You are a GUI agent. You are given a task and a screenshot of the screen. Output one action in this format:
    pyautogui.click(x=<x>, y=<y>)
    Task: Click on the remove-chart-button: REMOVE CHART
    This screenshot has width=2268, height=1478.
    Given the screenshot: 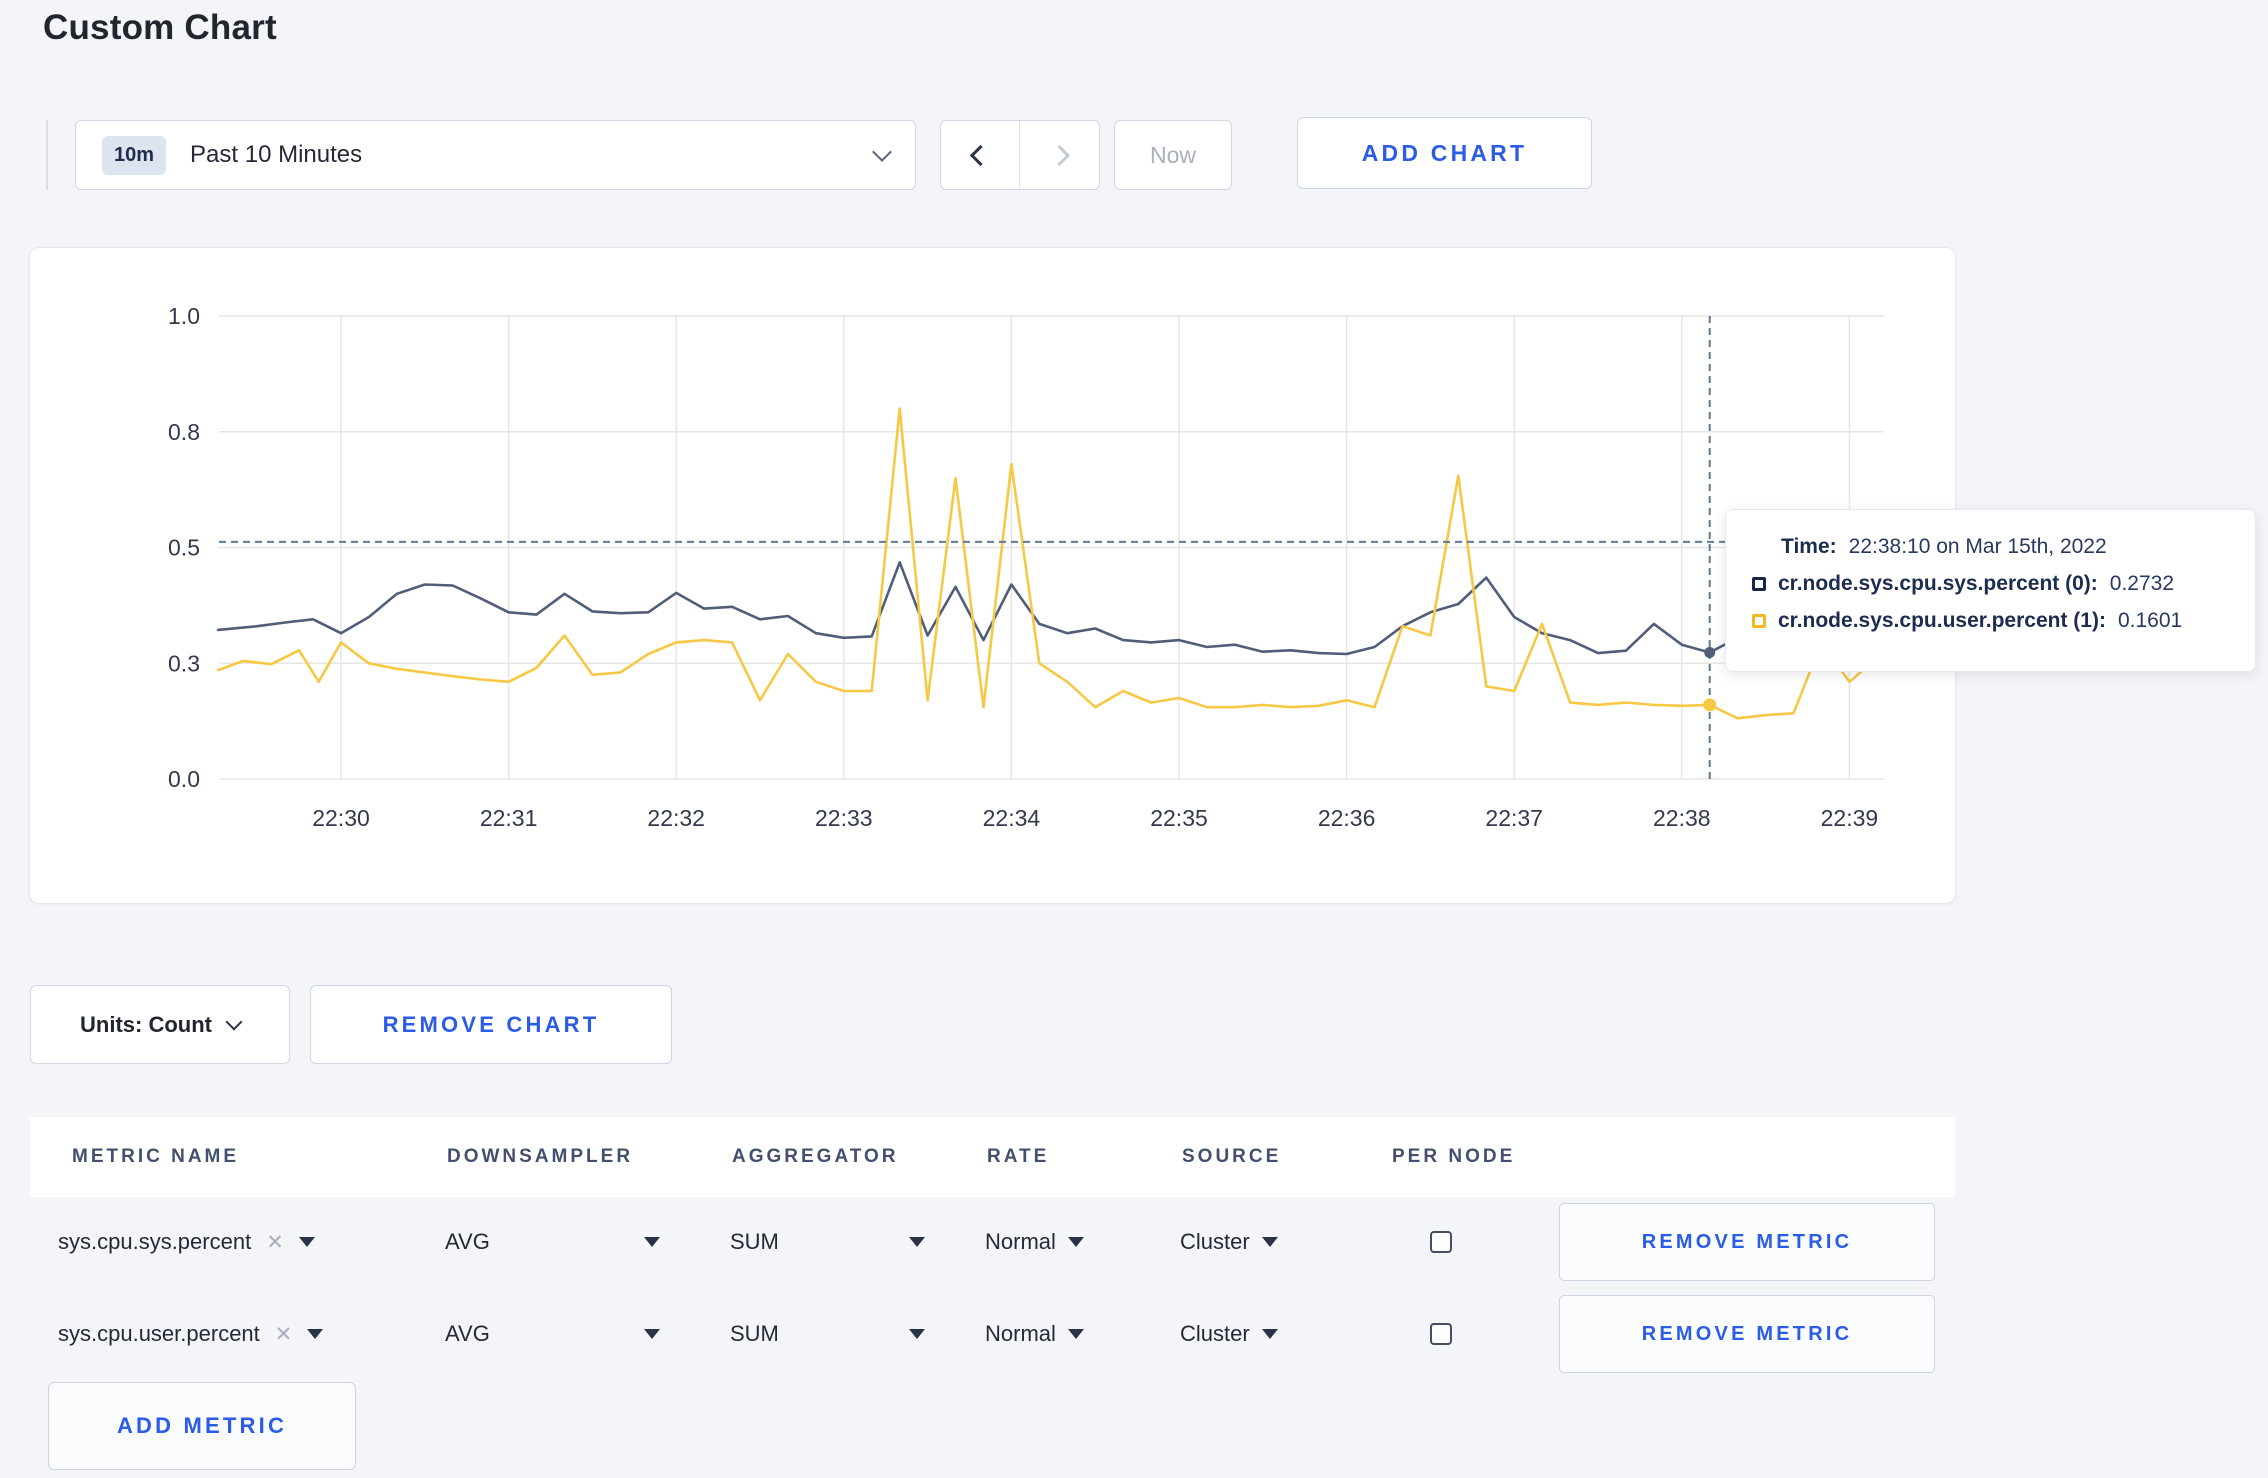 What is the action you would take?
    pyautogui.click(x=491, y=1024)
    